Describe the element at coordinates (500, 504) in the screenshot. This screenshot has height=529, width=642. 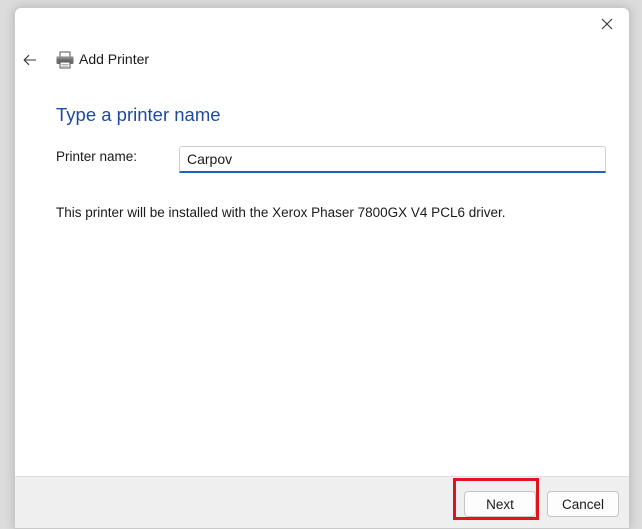
I see `next-button: Next` at that location.